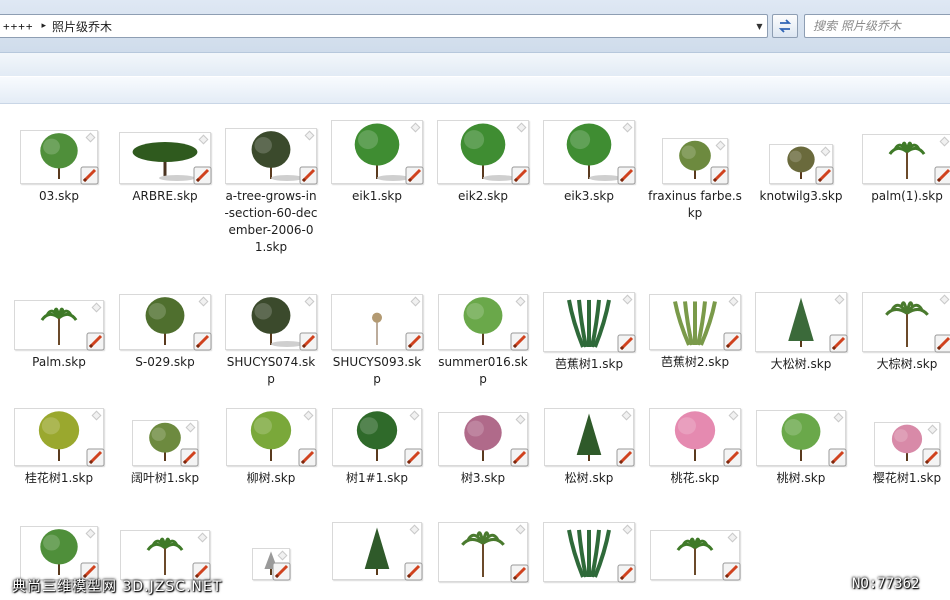 The height and width of the screenshot is (600, 950). Describe the element at coordinates (589, 162) in the screenshot. I see `file-item: eik3.skp` at that location.